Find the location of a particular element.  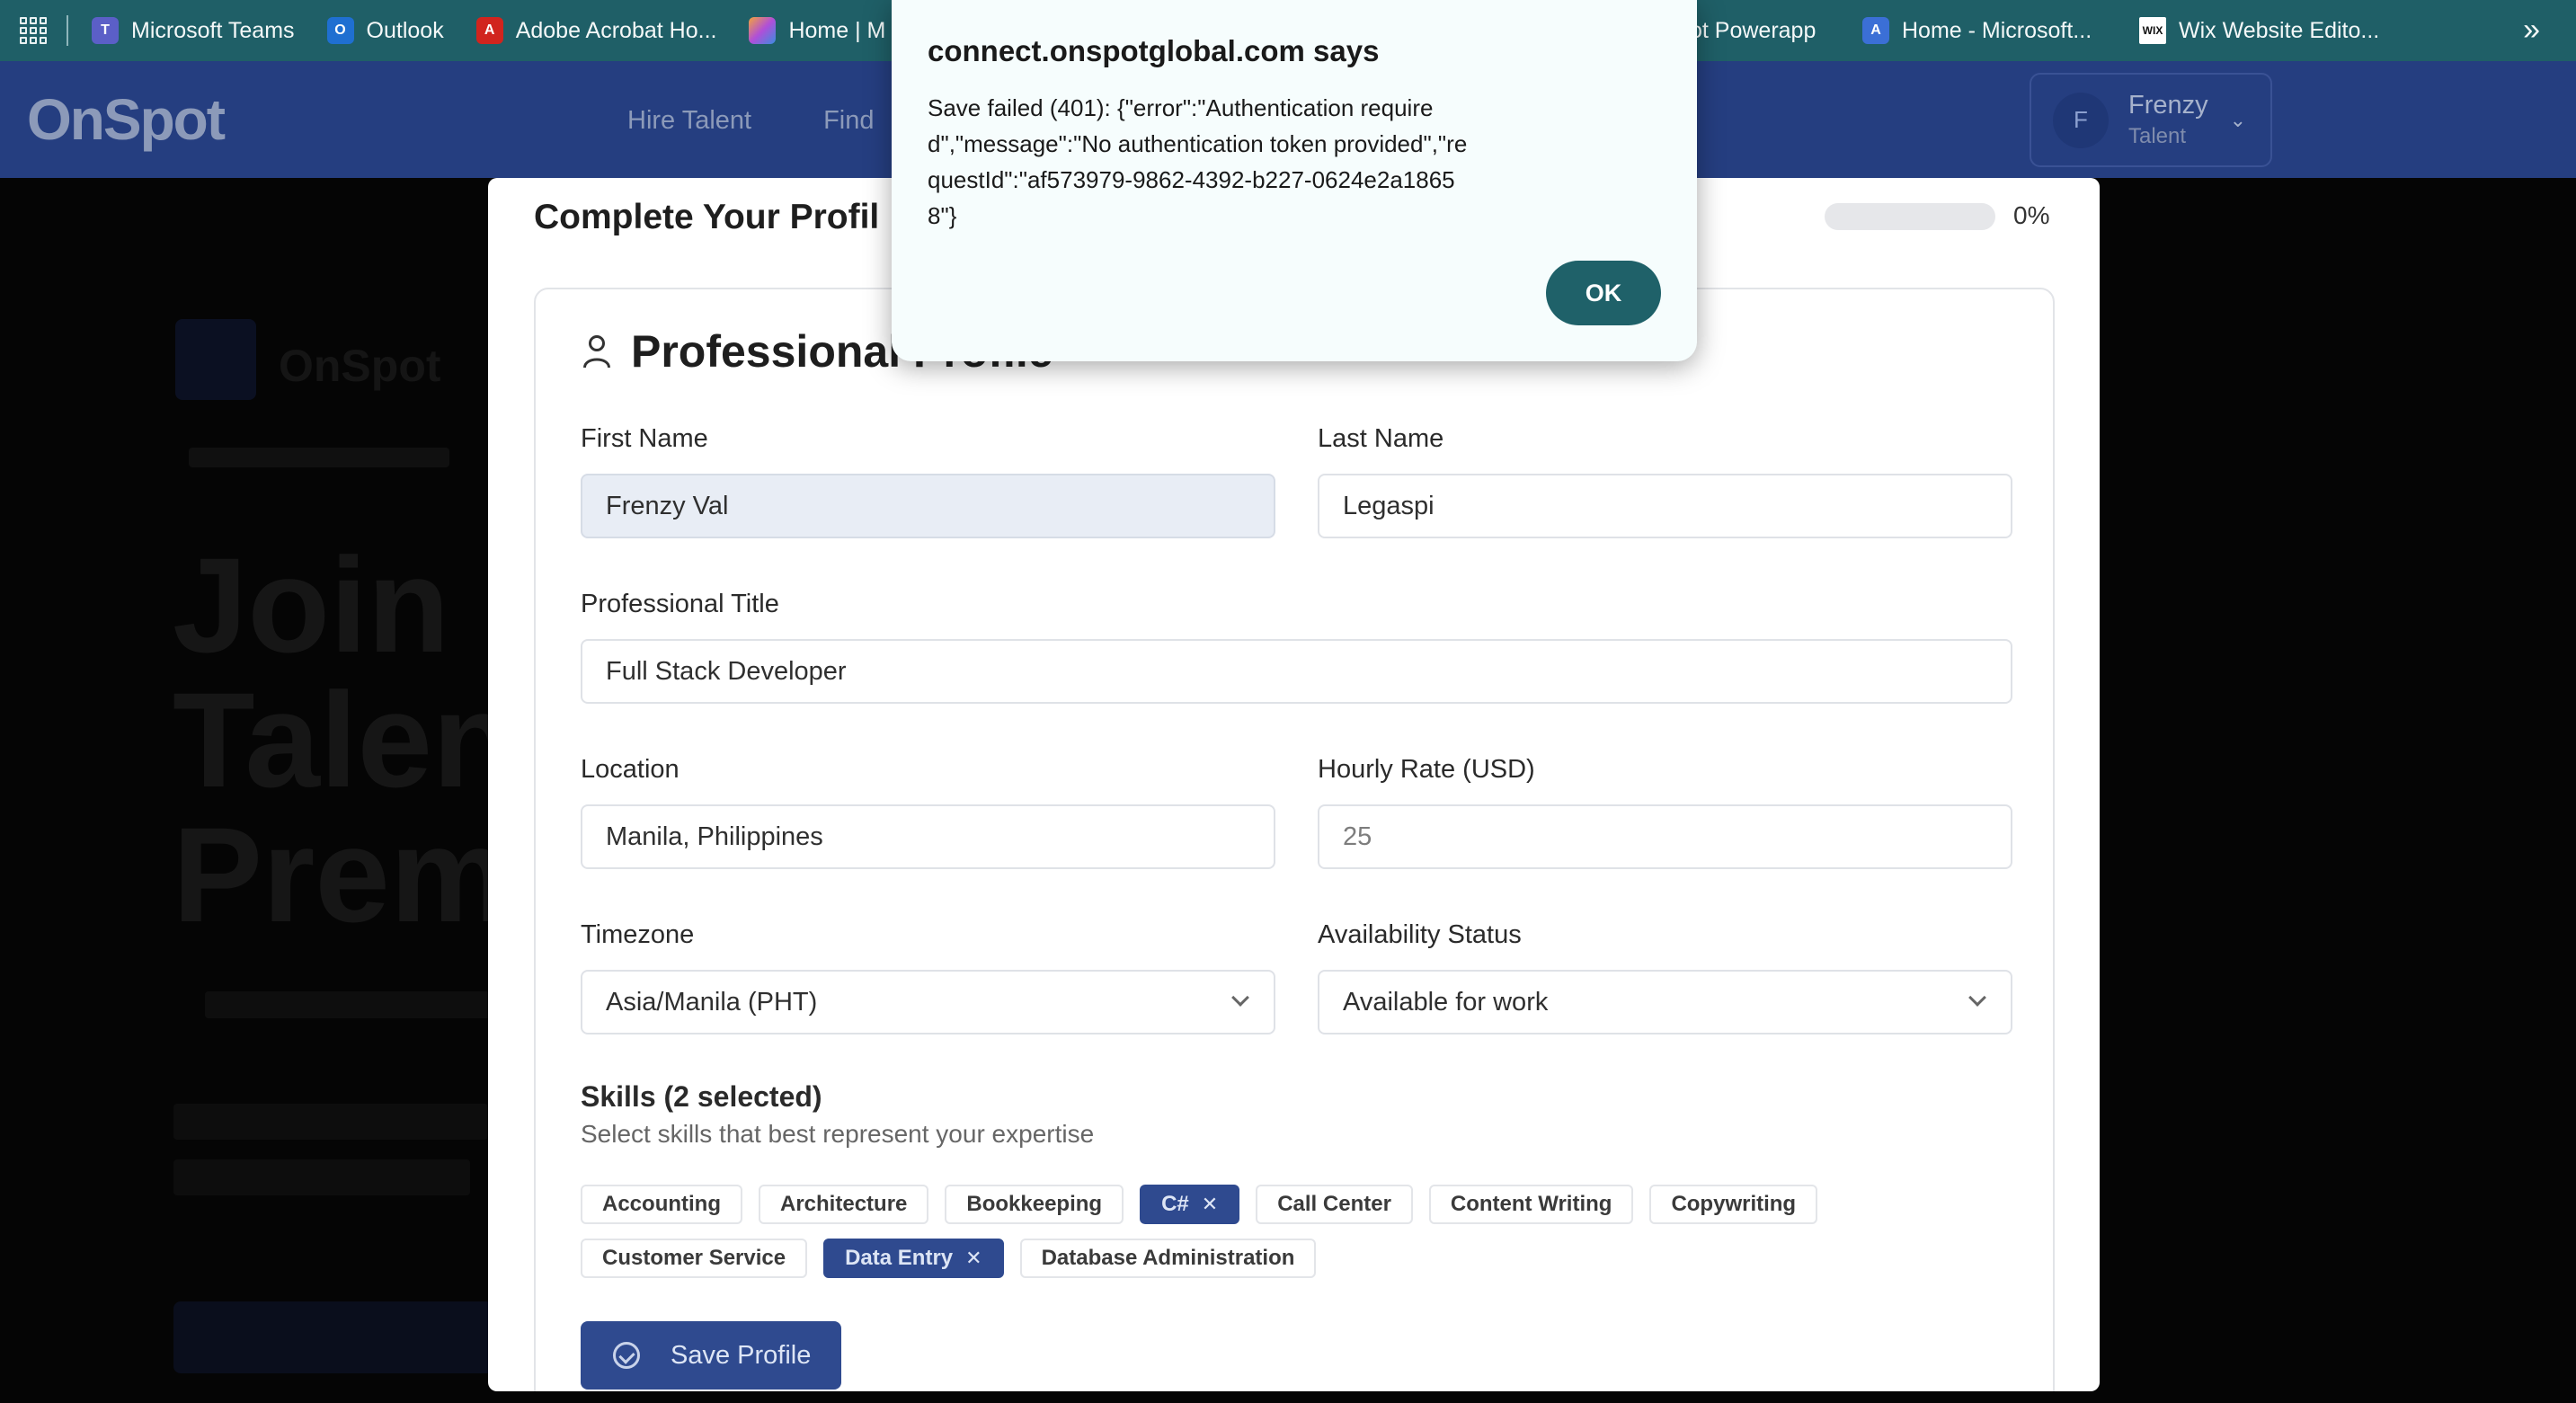

background-tagline is located at coordinates (319, 458).